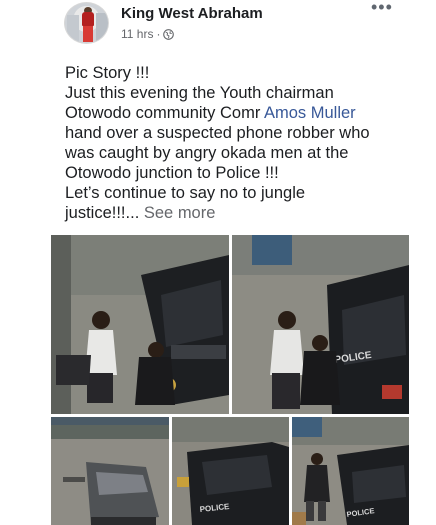 The height and width of the screenshot is (525, 436). I want to click on post-text-line: Otowodo community Comr Amos Muller, so click(235, 113).